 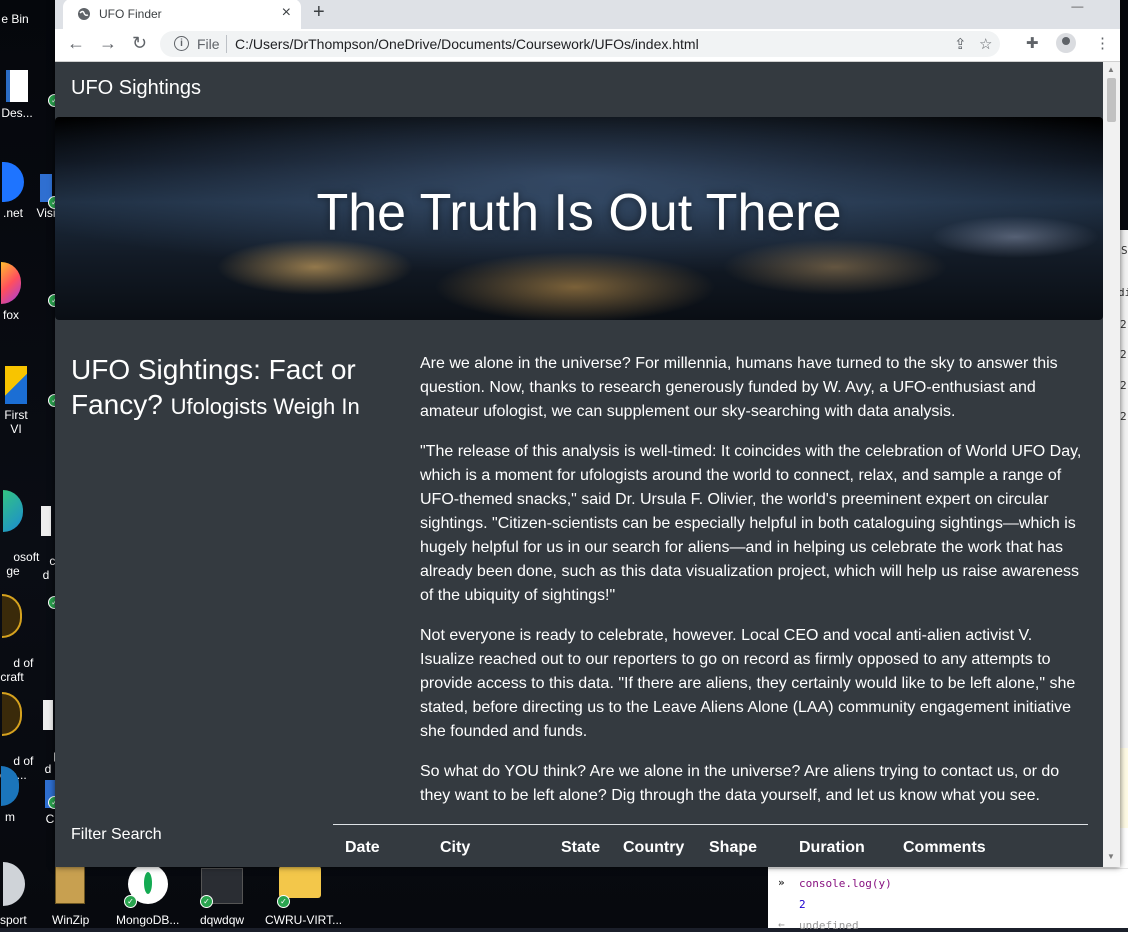 What do you see at coordinates (1124, 250) in the screenshot?
I see `devtools-side-letter: S` at bounding box center [1124, 250].